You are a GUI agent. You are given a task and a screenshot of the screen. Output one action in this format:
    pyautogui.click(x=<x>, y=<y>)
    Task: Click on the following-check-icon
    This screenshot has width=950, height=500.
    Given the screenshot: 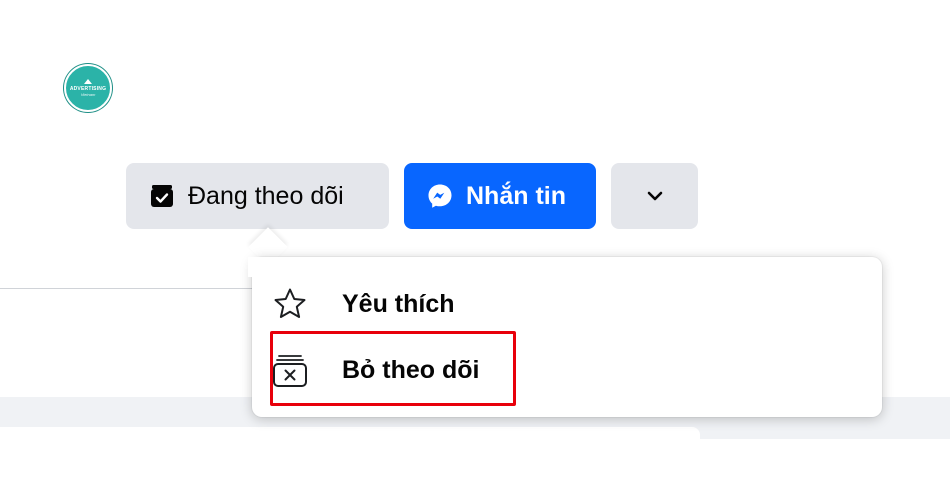 What is the action you would take?
    pyautogui.click(x=162, y=196)
    